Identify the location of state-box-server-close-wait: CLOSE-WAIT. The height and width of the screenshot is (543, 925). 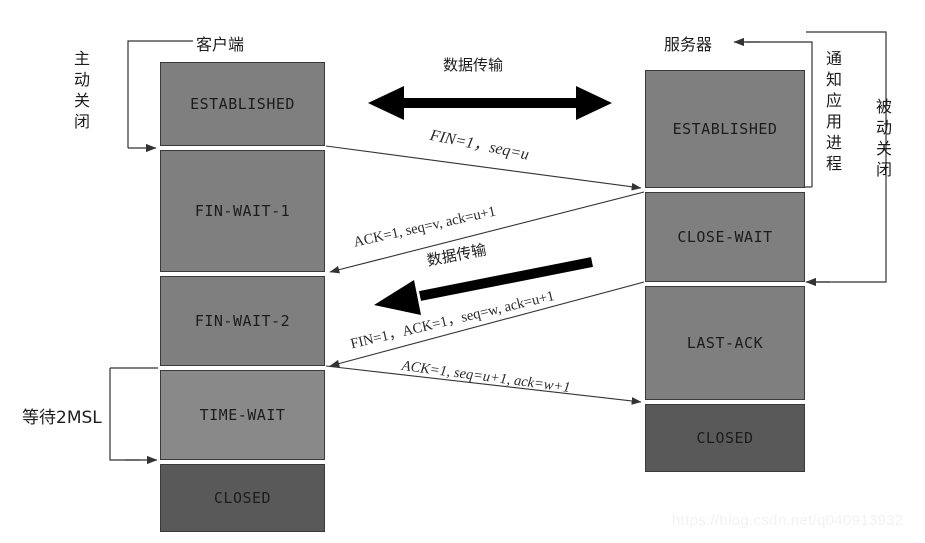
(725, 237).